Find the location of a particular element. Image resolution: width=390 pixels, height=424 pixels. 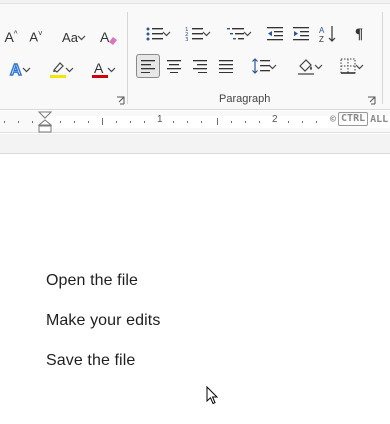

sort-button: A Z is located at coordinates (329, 34).